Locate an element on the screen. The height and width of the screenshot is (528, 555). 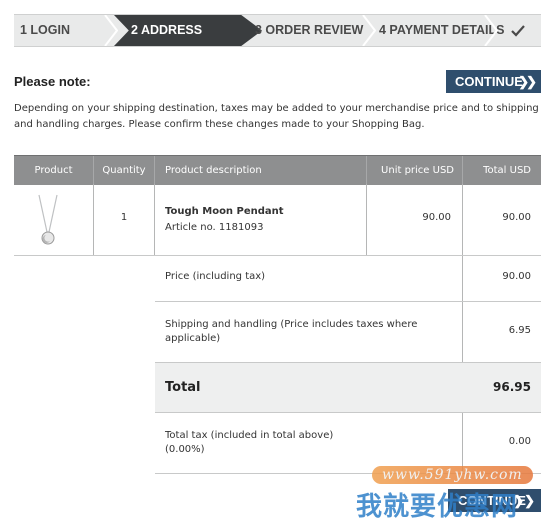
step-login-label: 1 LOGIN is located at coordinates (45, 30).